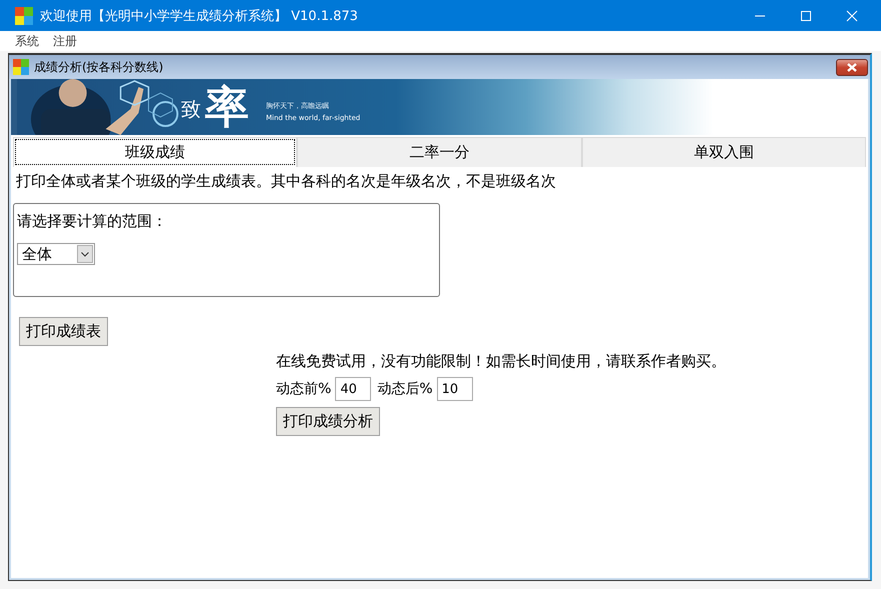 The image size is (881, 589). Describe the element at coordinates (501, 361) in the screenshot. I see `trial-notice: 在线免费试用，没有功能限制！如需长时间使用，请联系作者购买。` at that location.